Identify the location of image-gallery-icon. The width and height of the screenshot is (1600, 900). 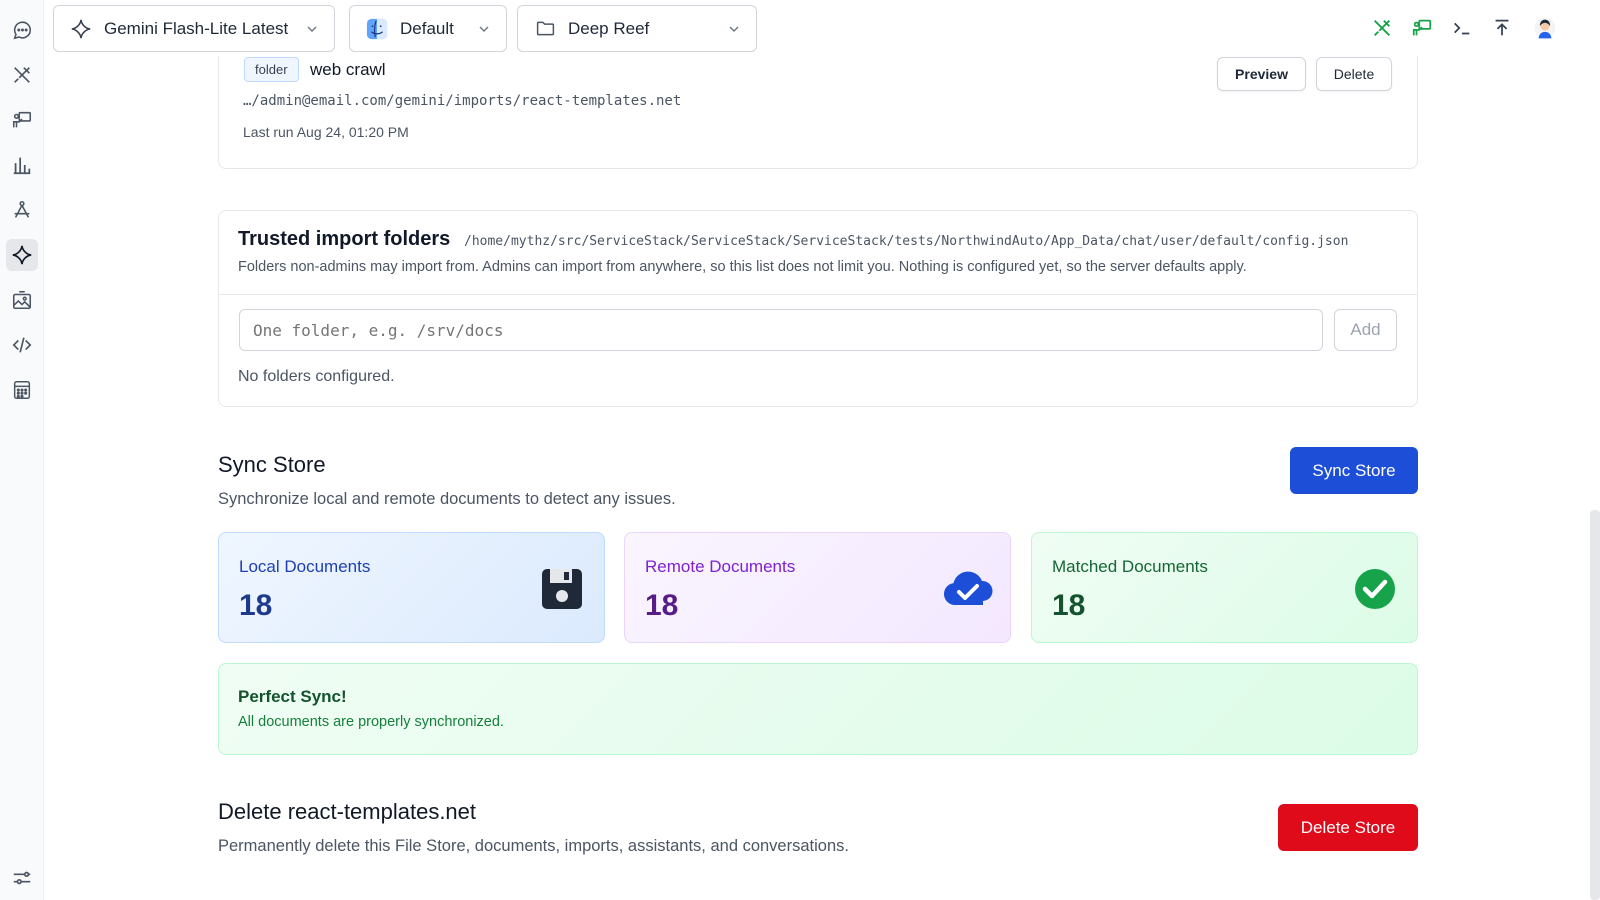
(22, 300).